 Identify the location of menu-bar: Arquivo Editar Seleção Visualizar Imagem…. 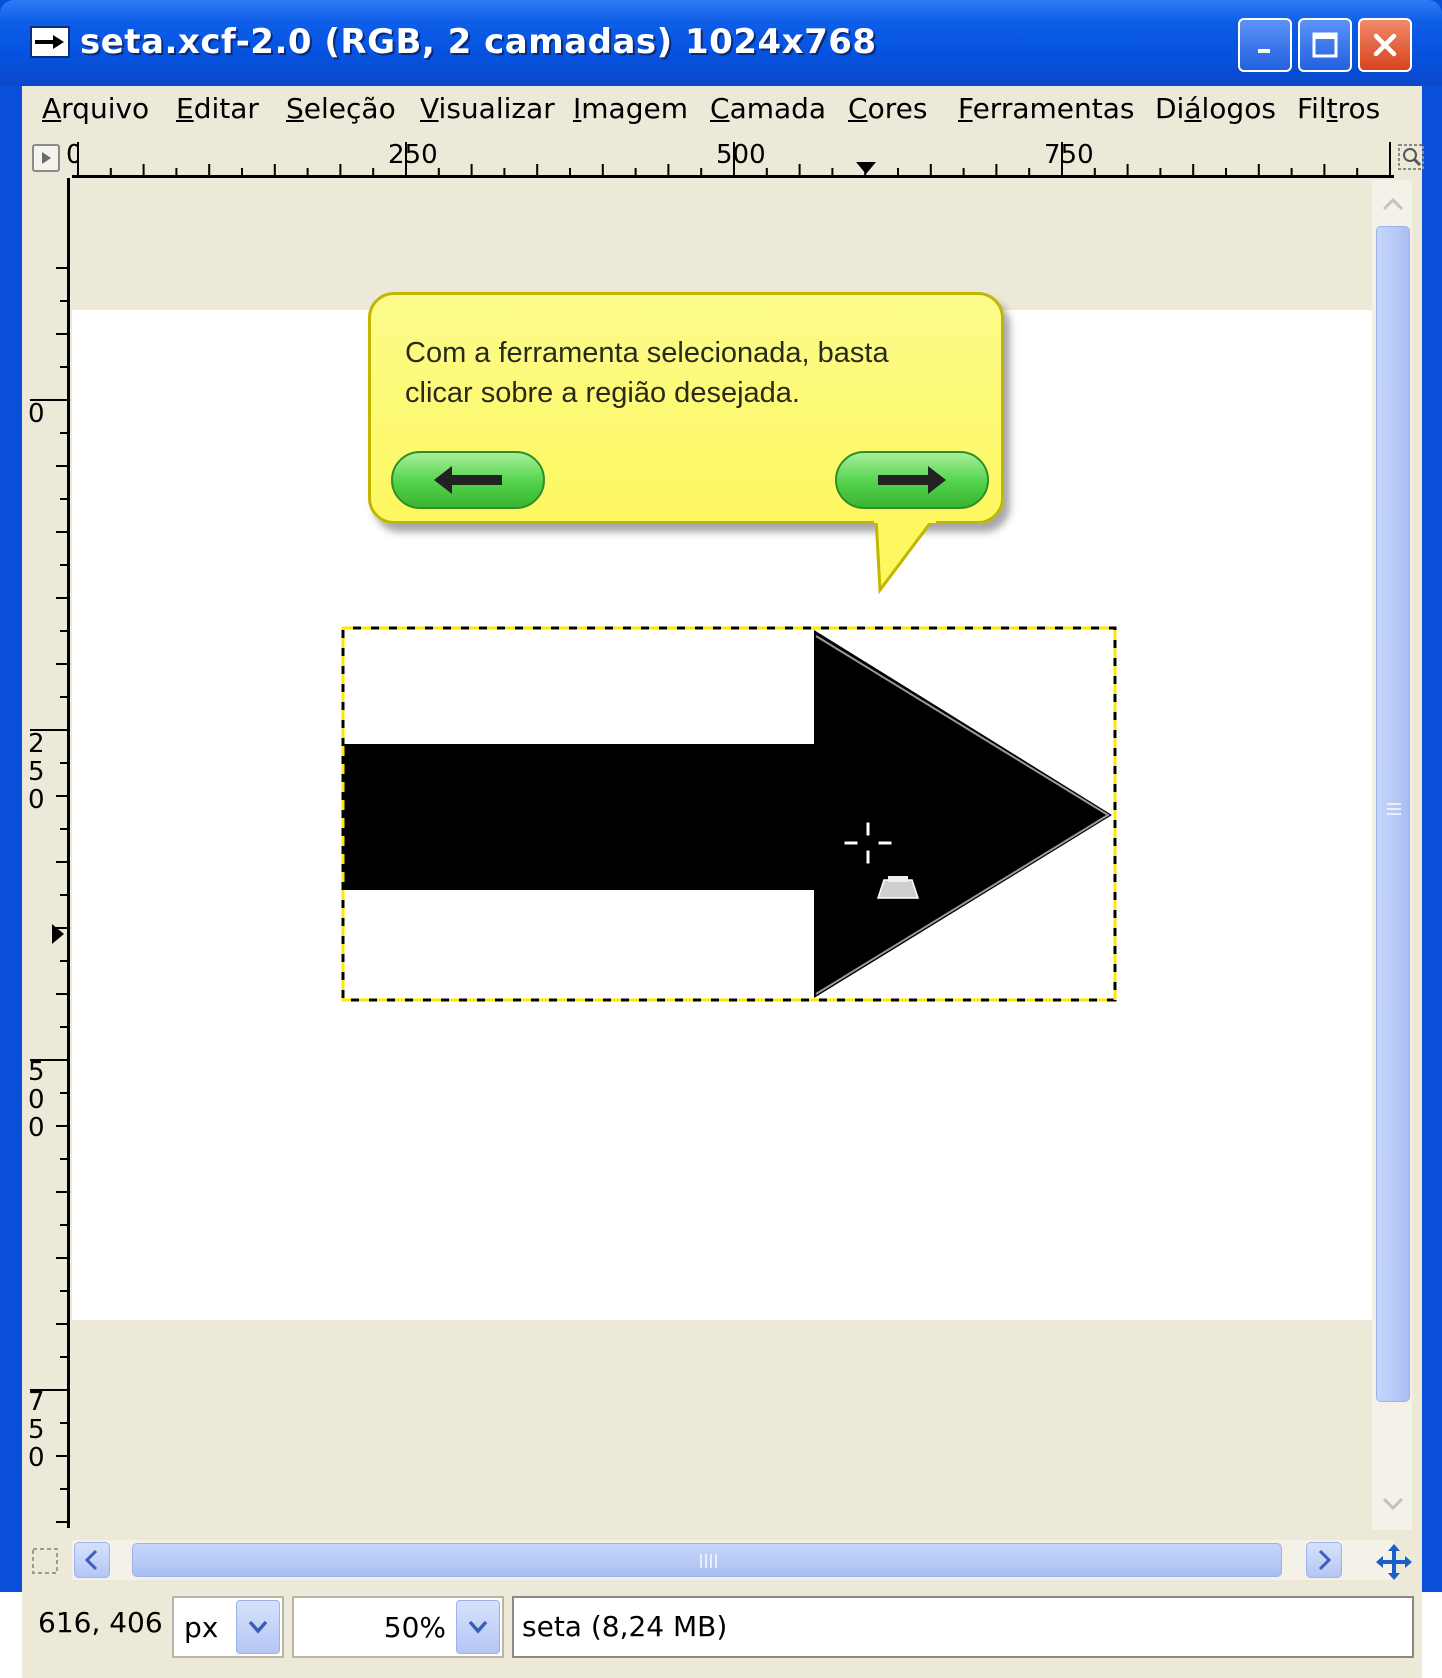
(722, 111).